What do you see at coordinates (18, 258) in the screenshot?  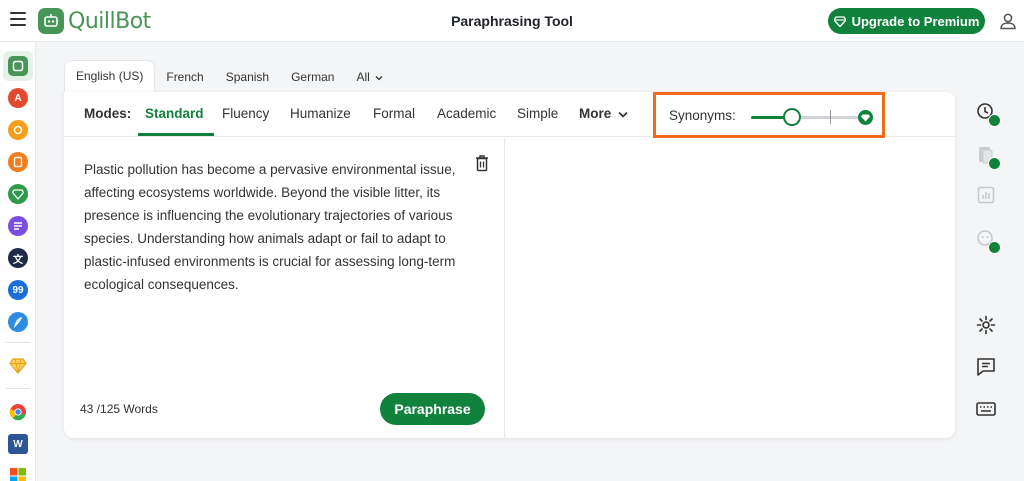 I see `translator-icon: 文` at bounding box center [18, 258].